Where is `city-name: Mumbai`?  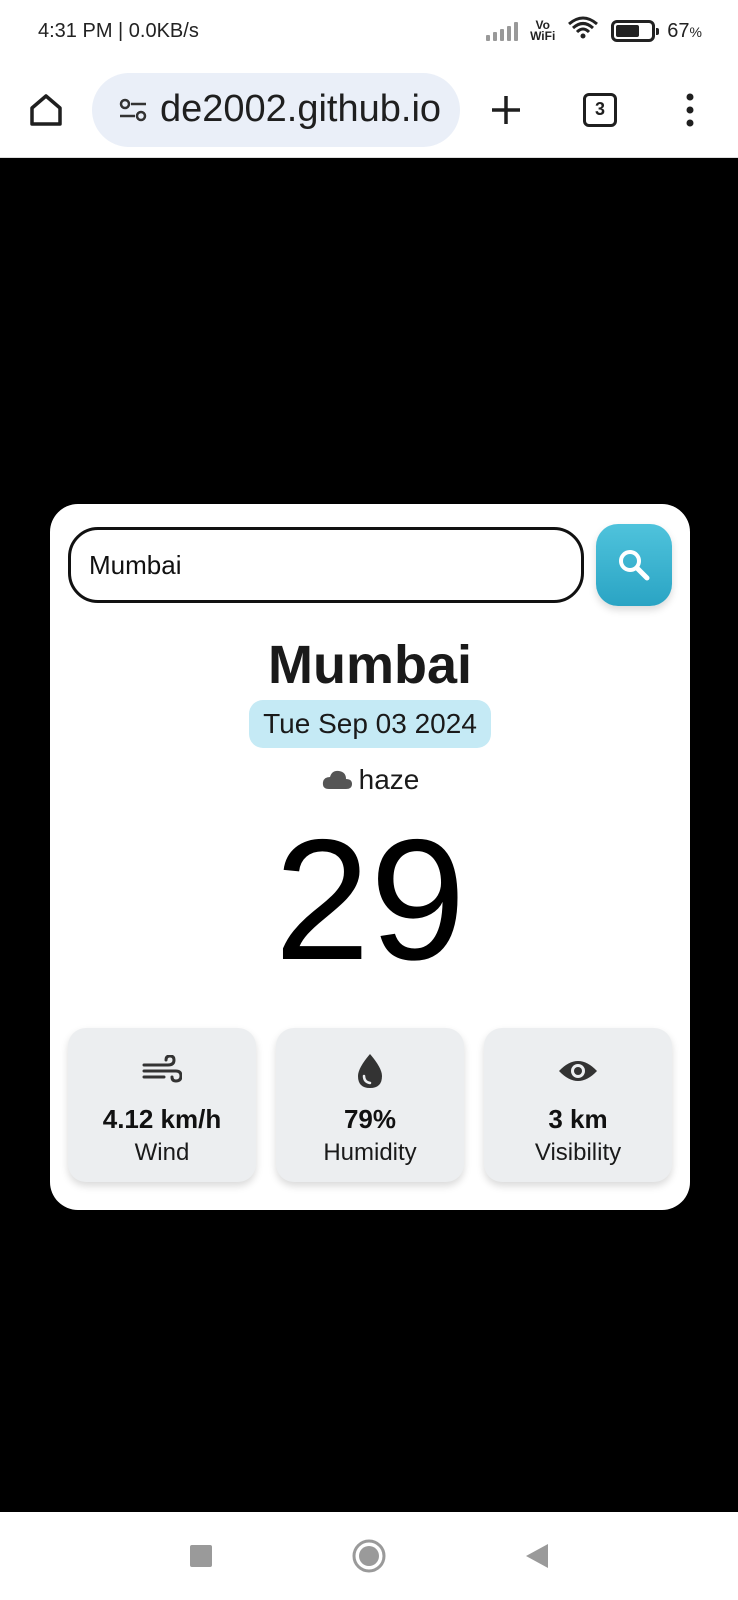
city-name: Mumbai is located at coordinates (369, 665).